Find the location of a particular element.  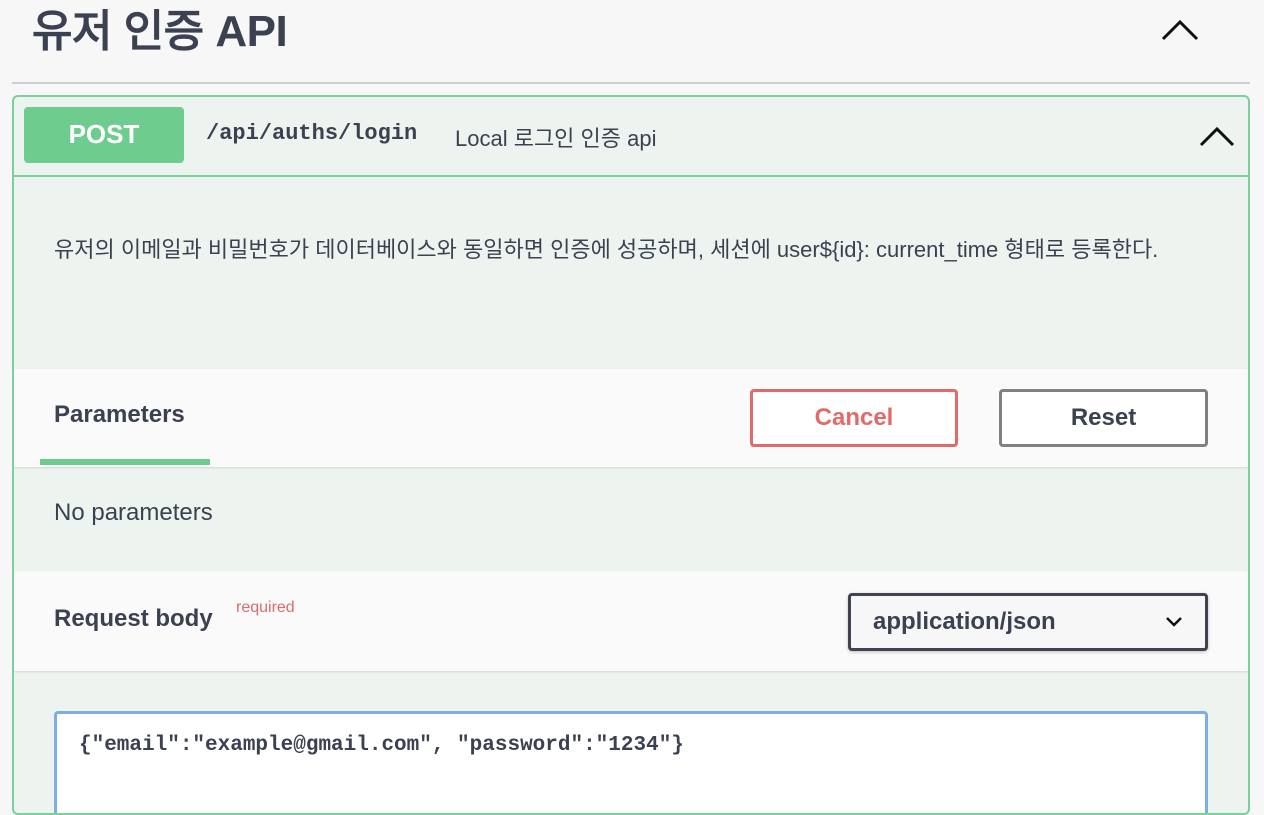

request-body-header: Request body required application/json is located at coordinates (631, 621).